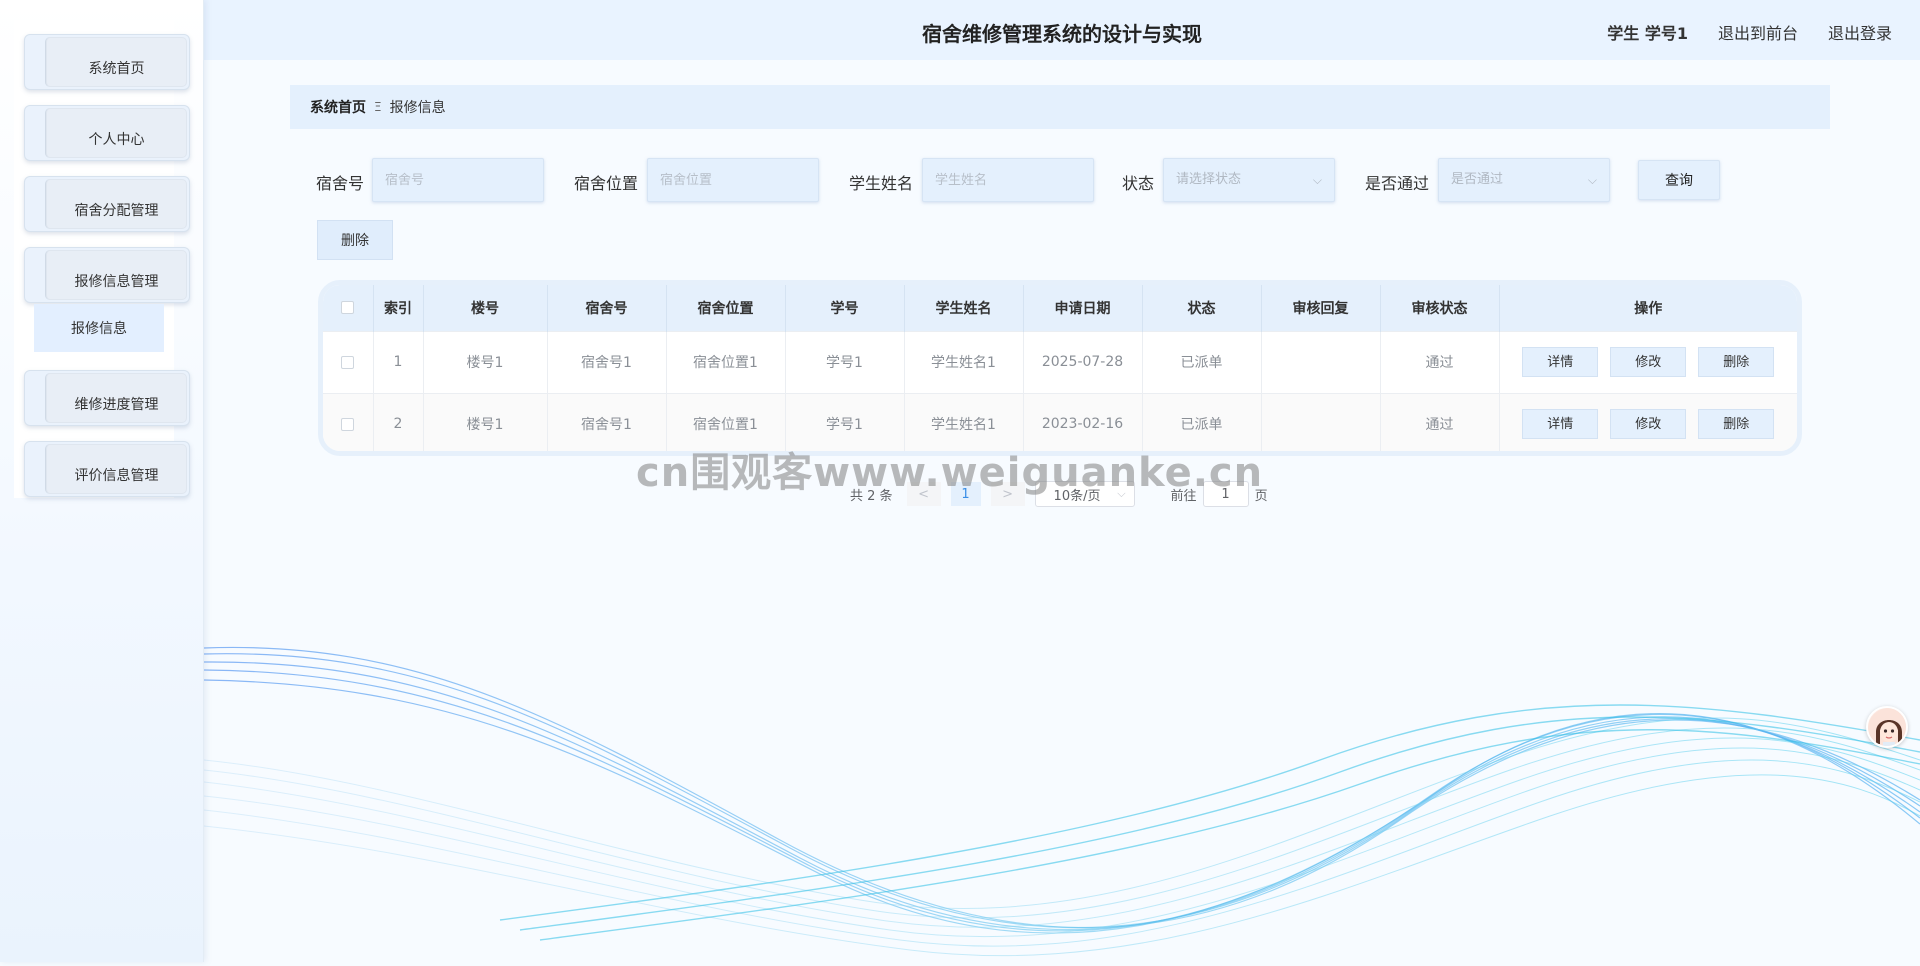  What do you see at coordinates (1648, 308) in the screenshot?
I see `column-header: 操作` at bounding box center [1648, 308].